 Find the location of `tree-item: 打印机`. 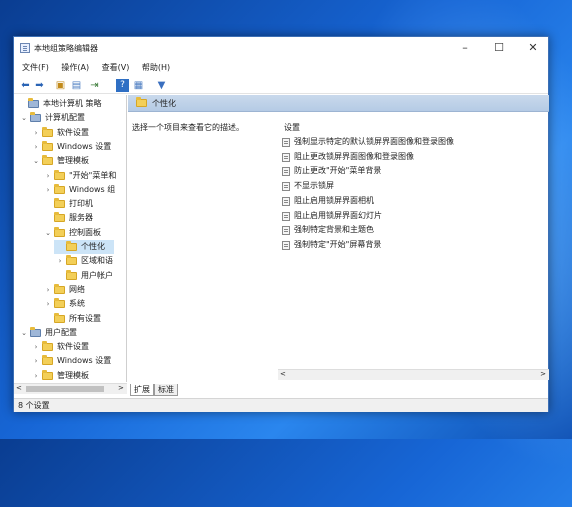

tree-item: 打印机 is located at coordinates (70, 204).